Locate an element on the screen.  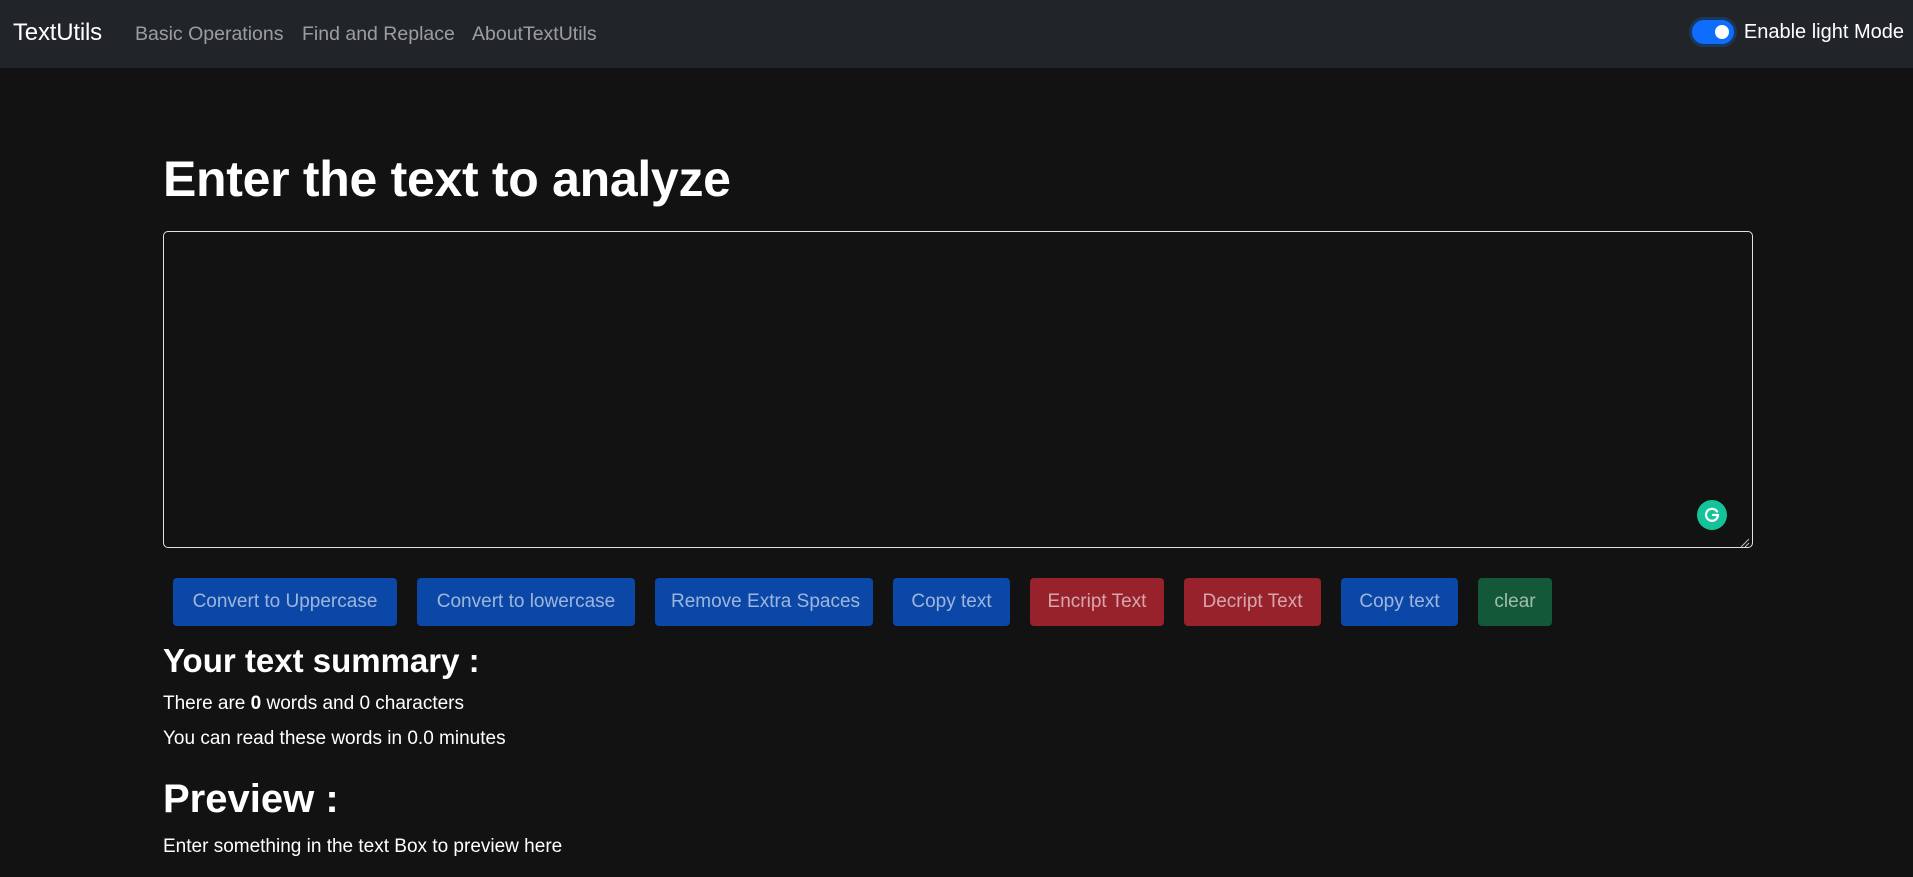
remove-extra-spaces-button: Remove Extra Spaces is located at coordinates (764, 602).